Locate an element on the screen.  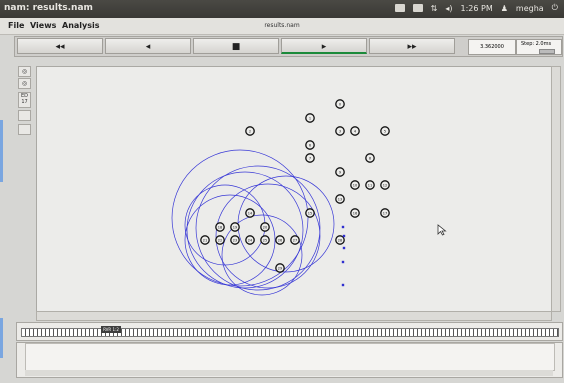
vertical-scrollbar is located at coordinates (556, 189).